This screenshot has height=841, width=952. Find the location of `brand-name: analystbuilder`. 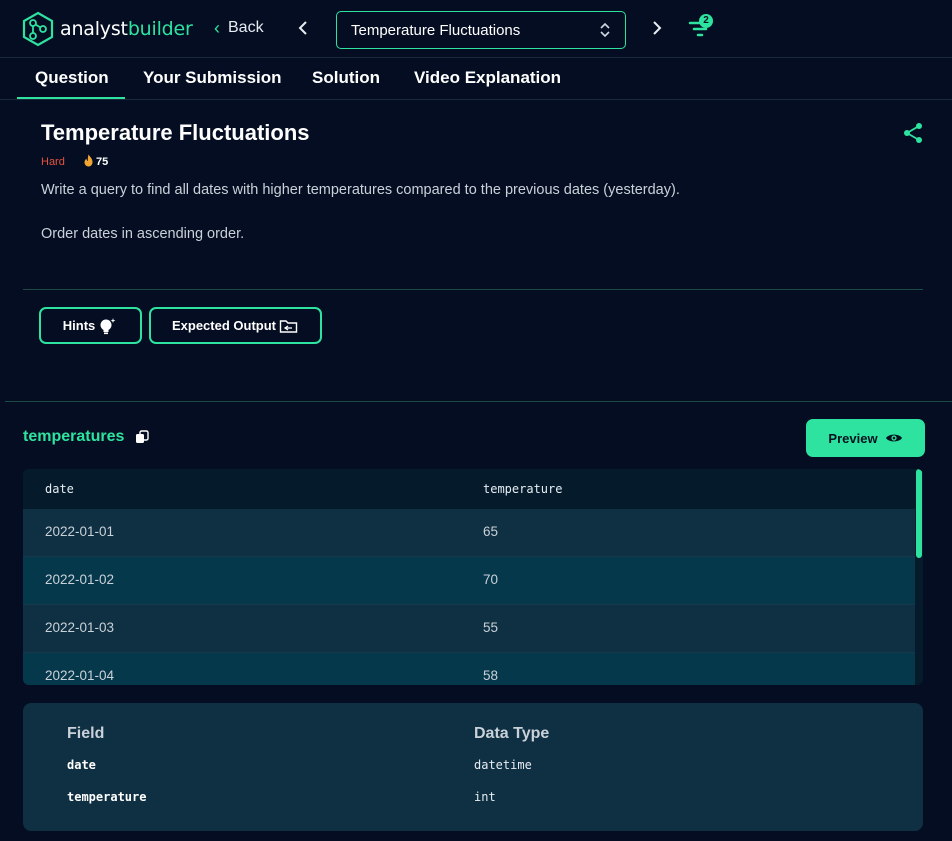

brand-name: analystbuilder is located at coordinates (126, 29).